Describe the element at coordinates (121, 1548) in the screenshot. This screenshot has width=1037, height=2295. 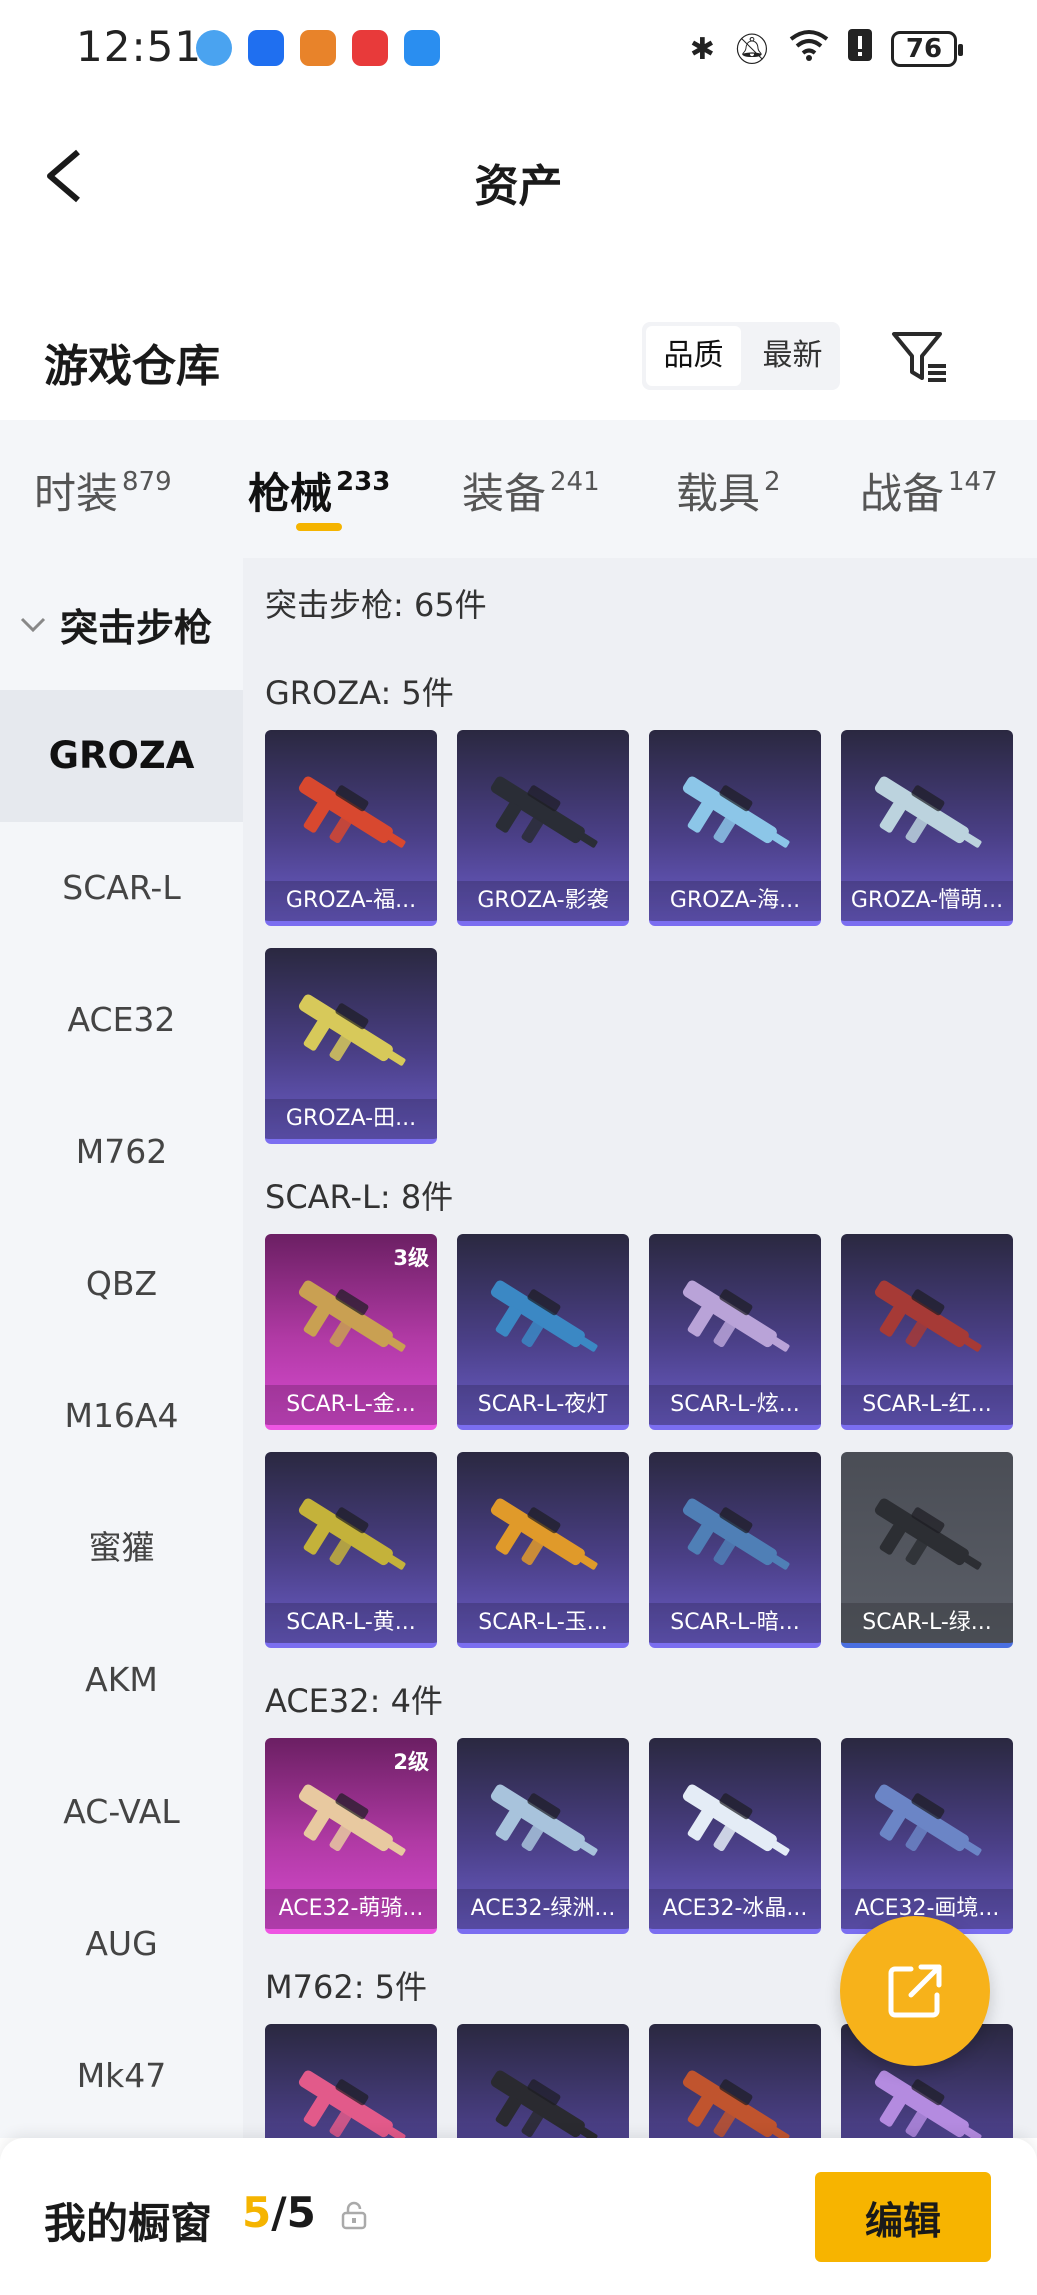
I see `sidebar-item-honey-badger: 蜜獾` at that location.